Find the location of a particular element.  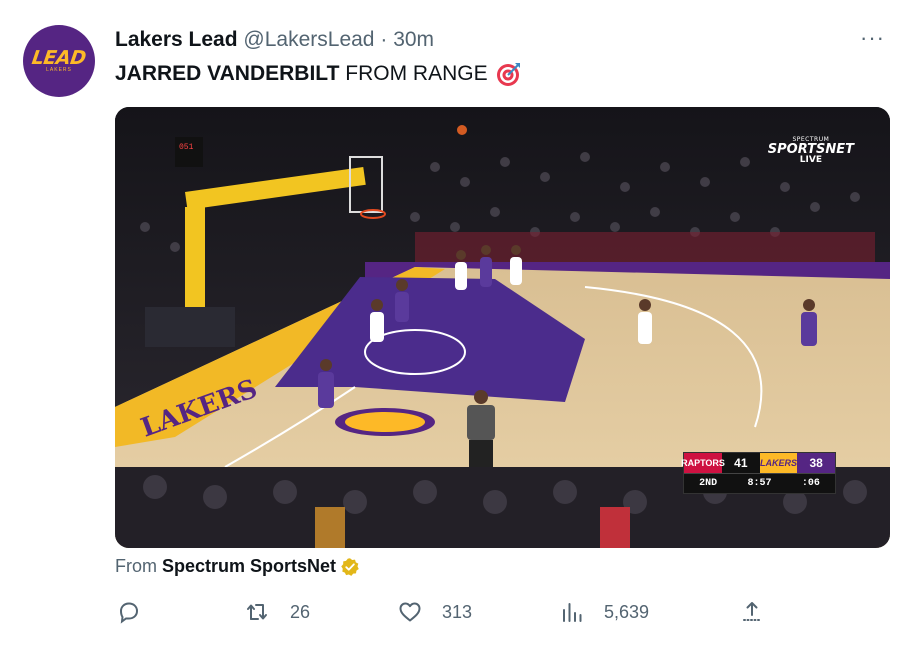

source-prefix: From is located at coordinates (136, 566).